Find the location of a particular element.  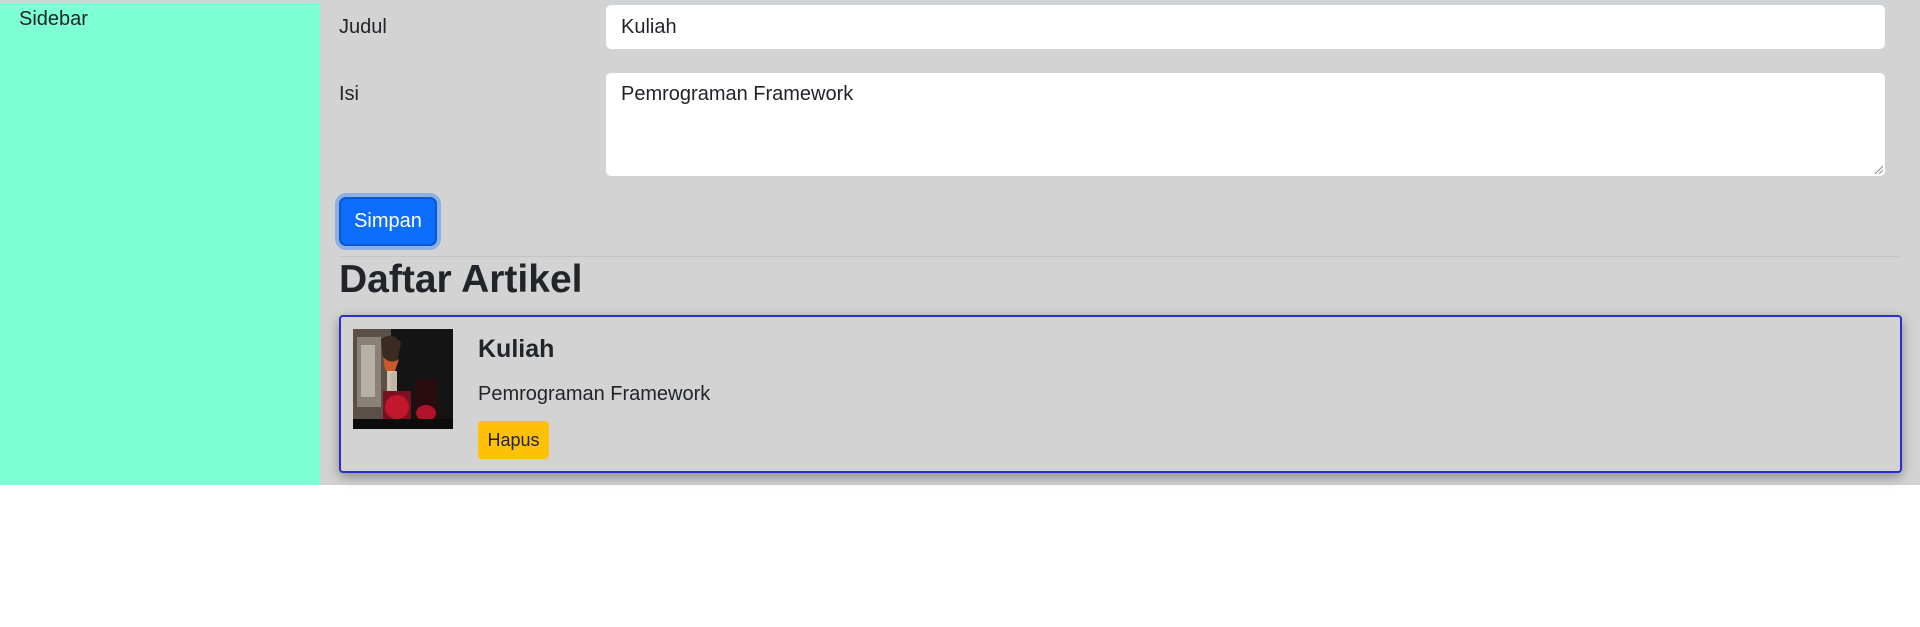

photo-thumbnail-icon is located at coordinates (403, 379).